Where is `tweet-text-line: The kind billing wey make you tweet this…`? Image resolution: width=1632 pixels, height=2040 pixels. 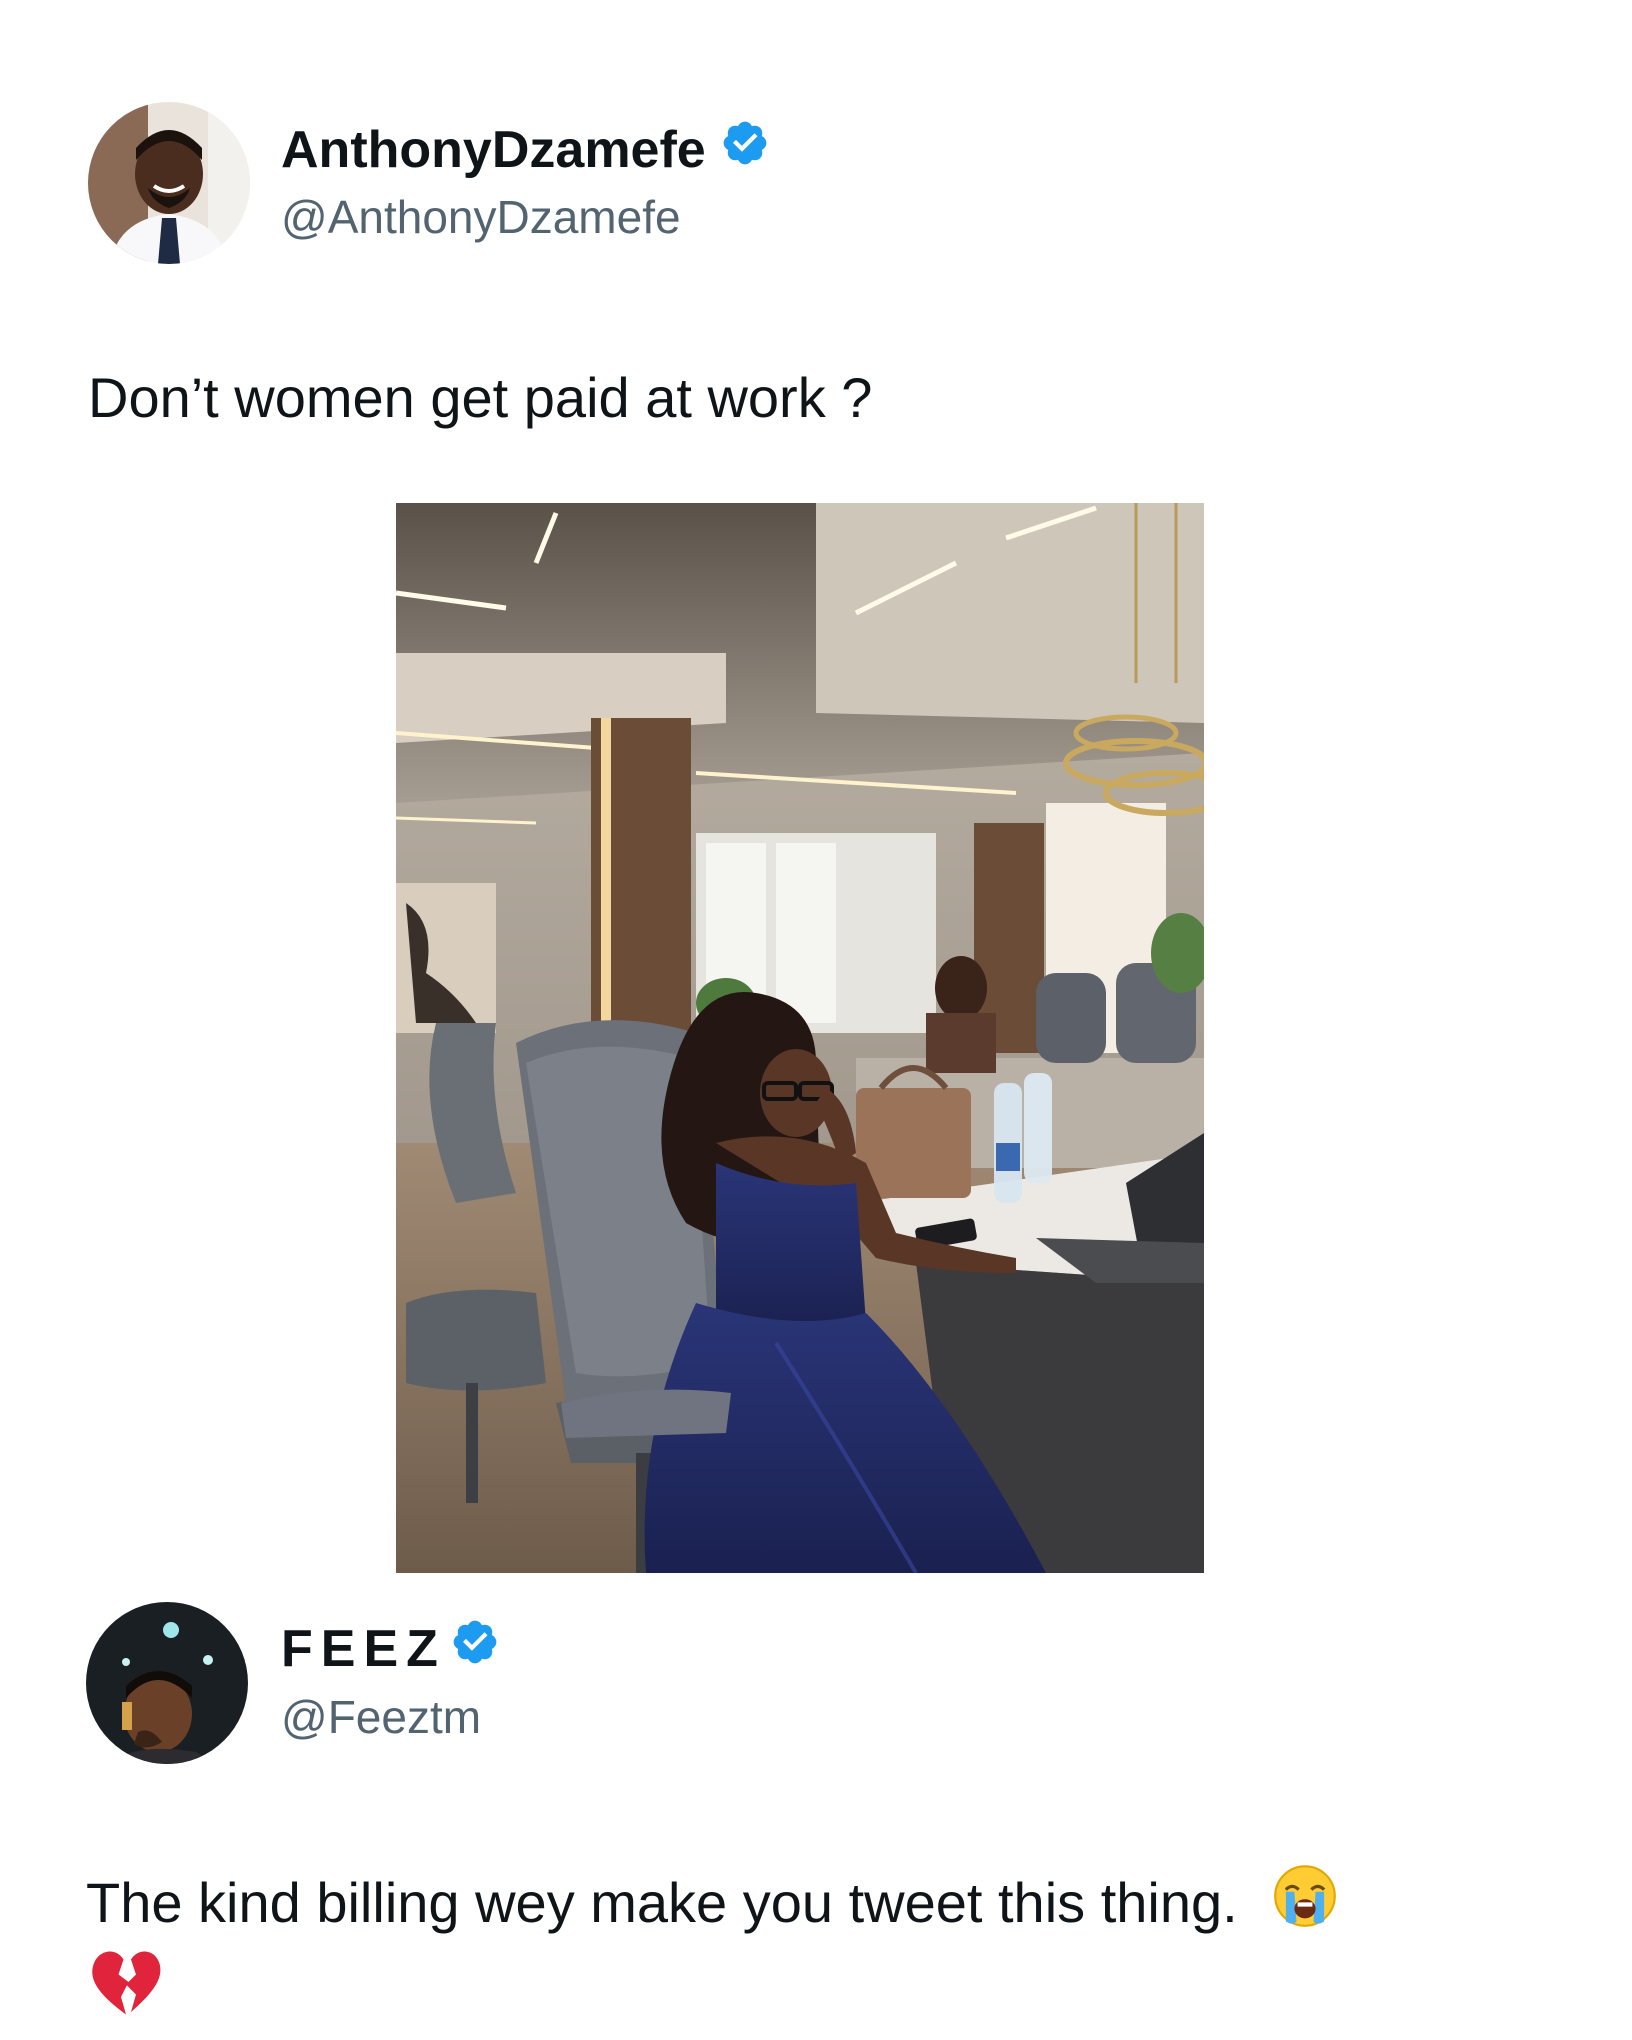
tweet-text-line: The kind billing wey make you tweet this… is located at coordinates (712, 1902).